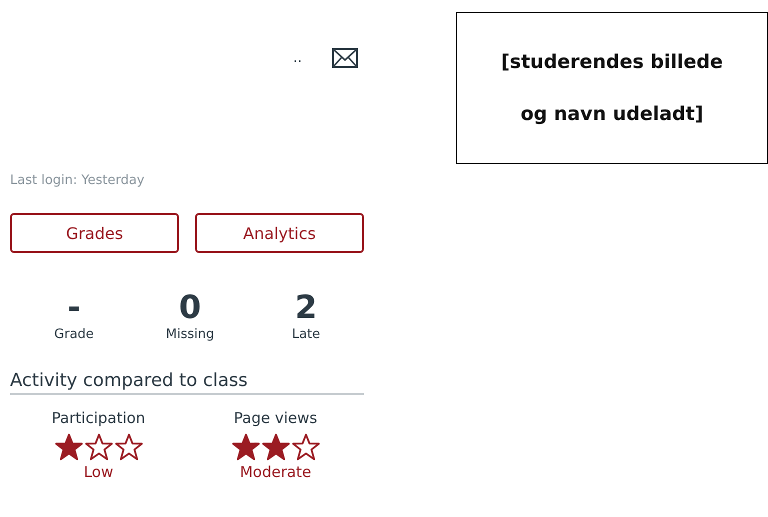  What do you see at coordinates (276, 472) in the screenshot?
I see `metric-rating: Moderate` at bounding box center [276, 472].